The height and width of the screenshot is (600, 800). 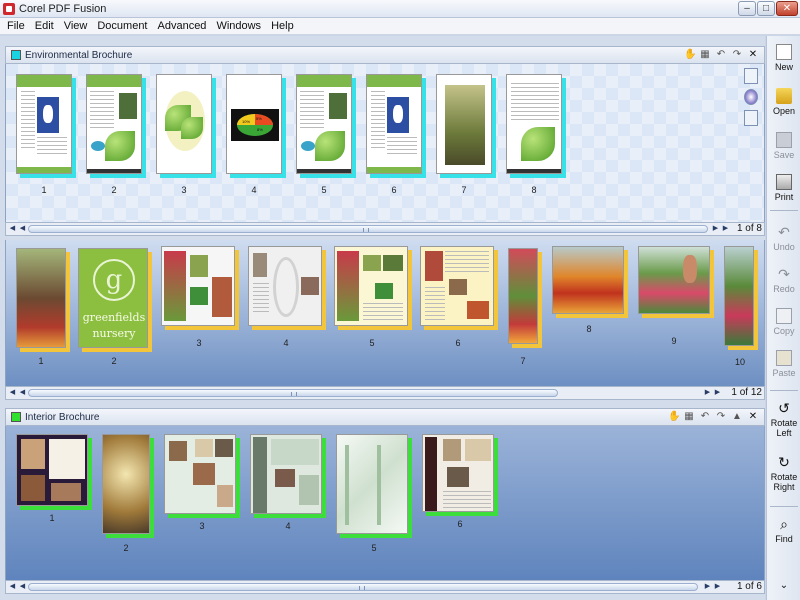 I want to click on copy-icon, so click(x=784, y=316).